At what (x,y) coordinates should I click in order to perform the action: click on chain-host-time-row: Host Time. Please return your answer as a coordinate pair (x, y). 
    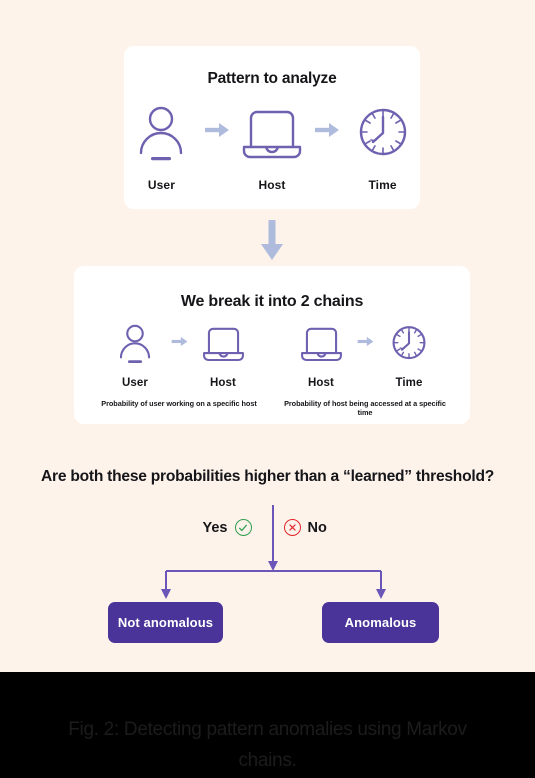
    Looking at the image, I should click on (365, 356).